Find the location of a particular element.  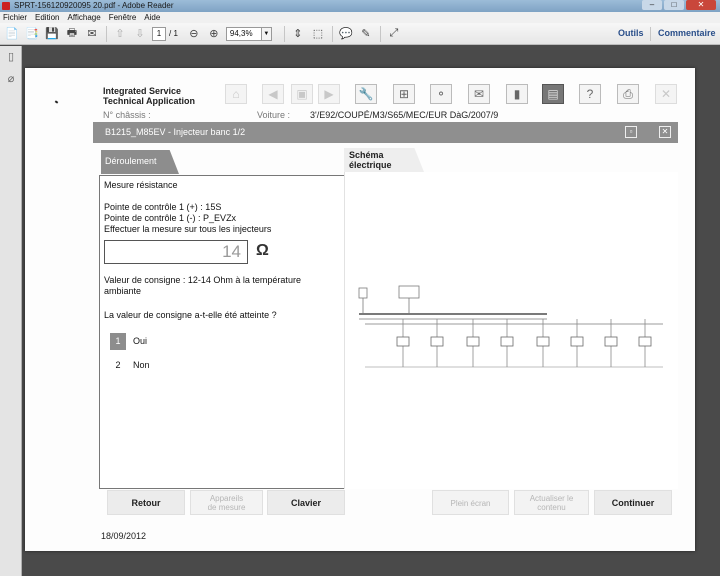

attachments-icon: ⌀ is located at coordinates (11, 79).